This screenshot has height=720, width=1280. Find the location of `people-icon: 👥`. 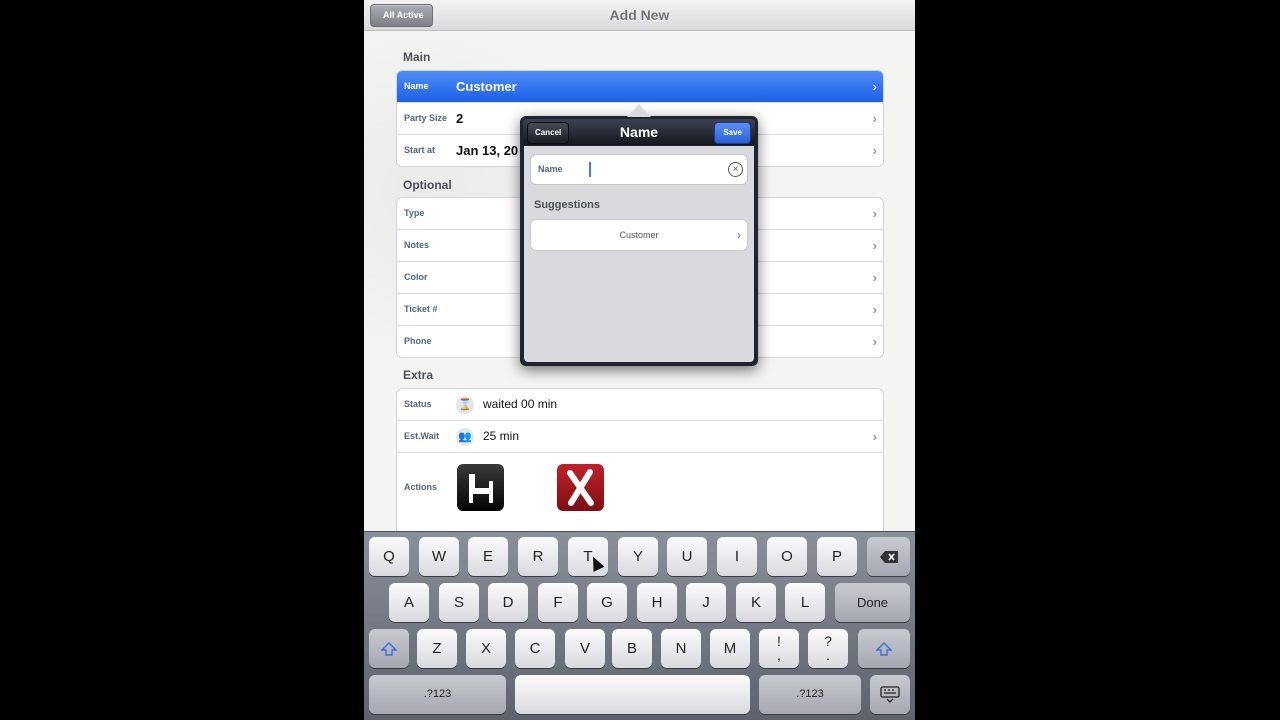

people-icon: 👥 is located at coordinates (465, 437).